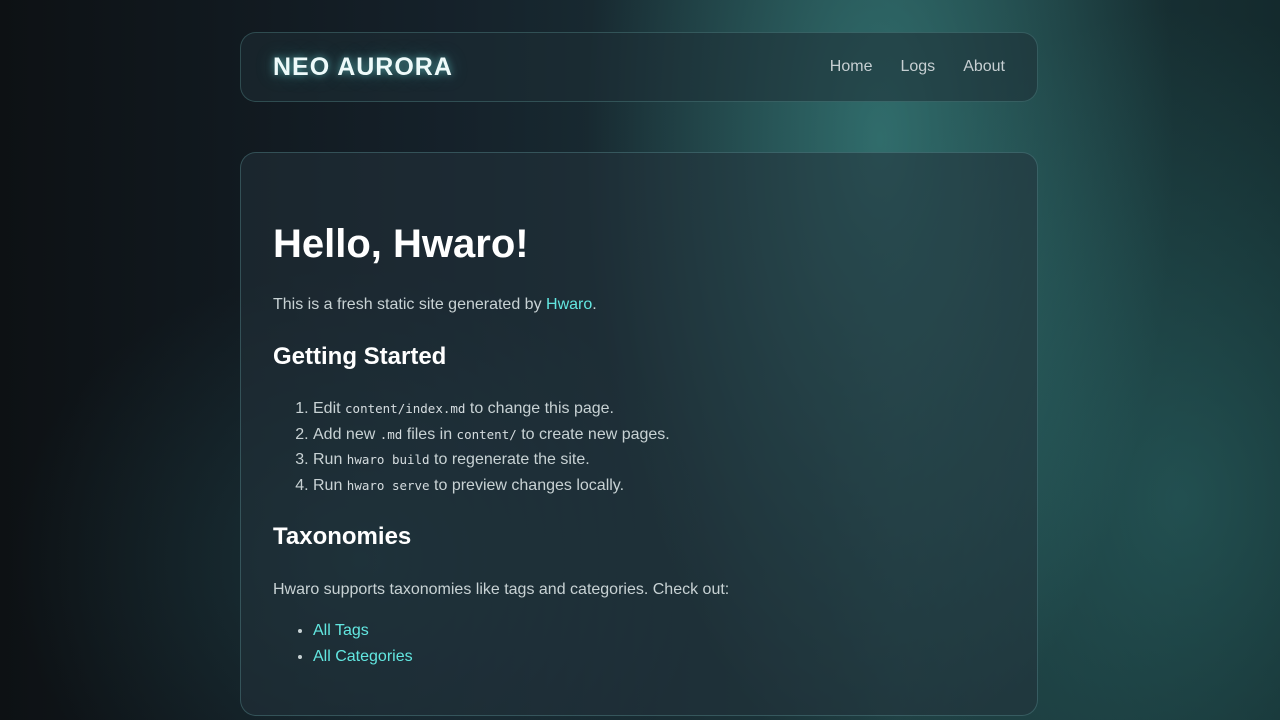 This screenshot has width=1280, height=720. What do you see at coordinates (410, 304) in the screenshot?
I see `intro-text: This is a fresh static site generated by` at bounding box center [410, 304].